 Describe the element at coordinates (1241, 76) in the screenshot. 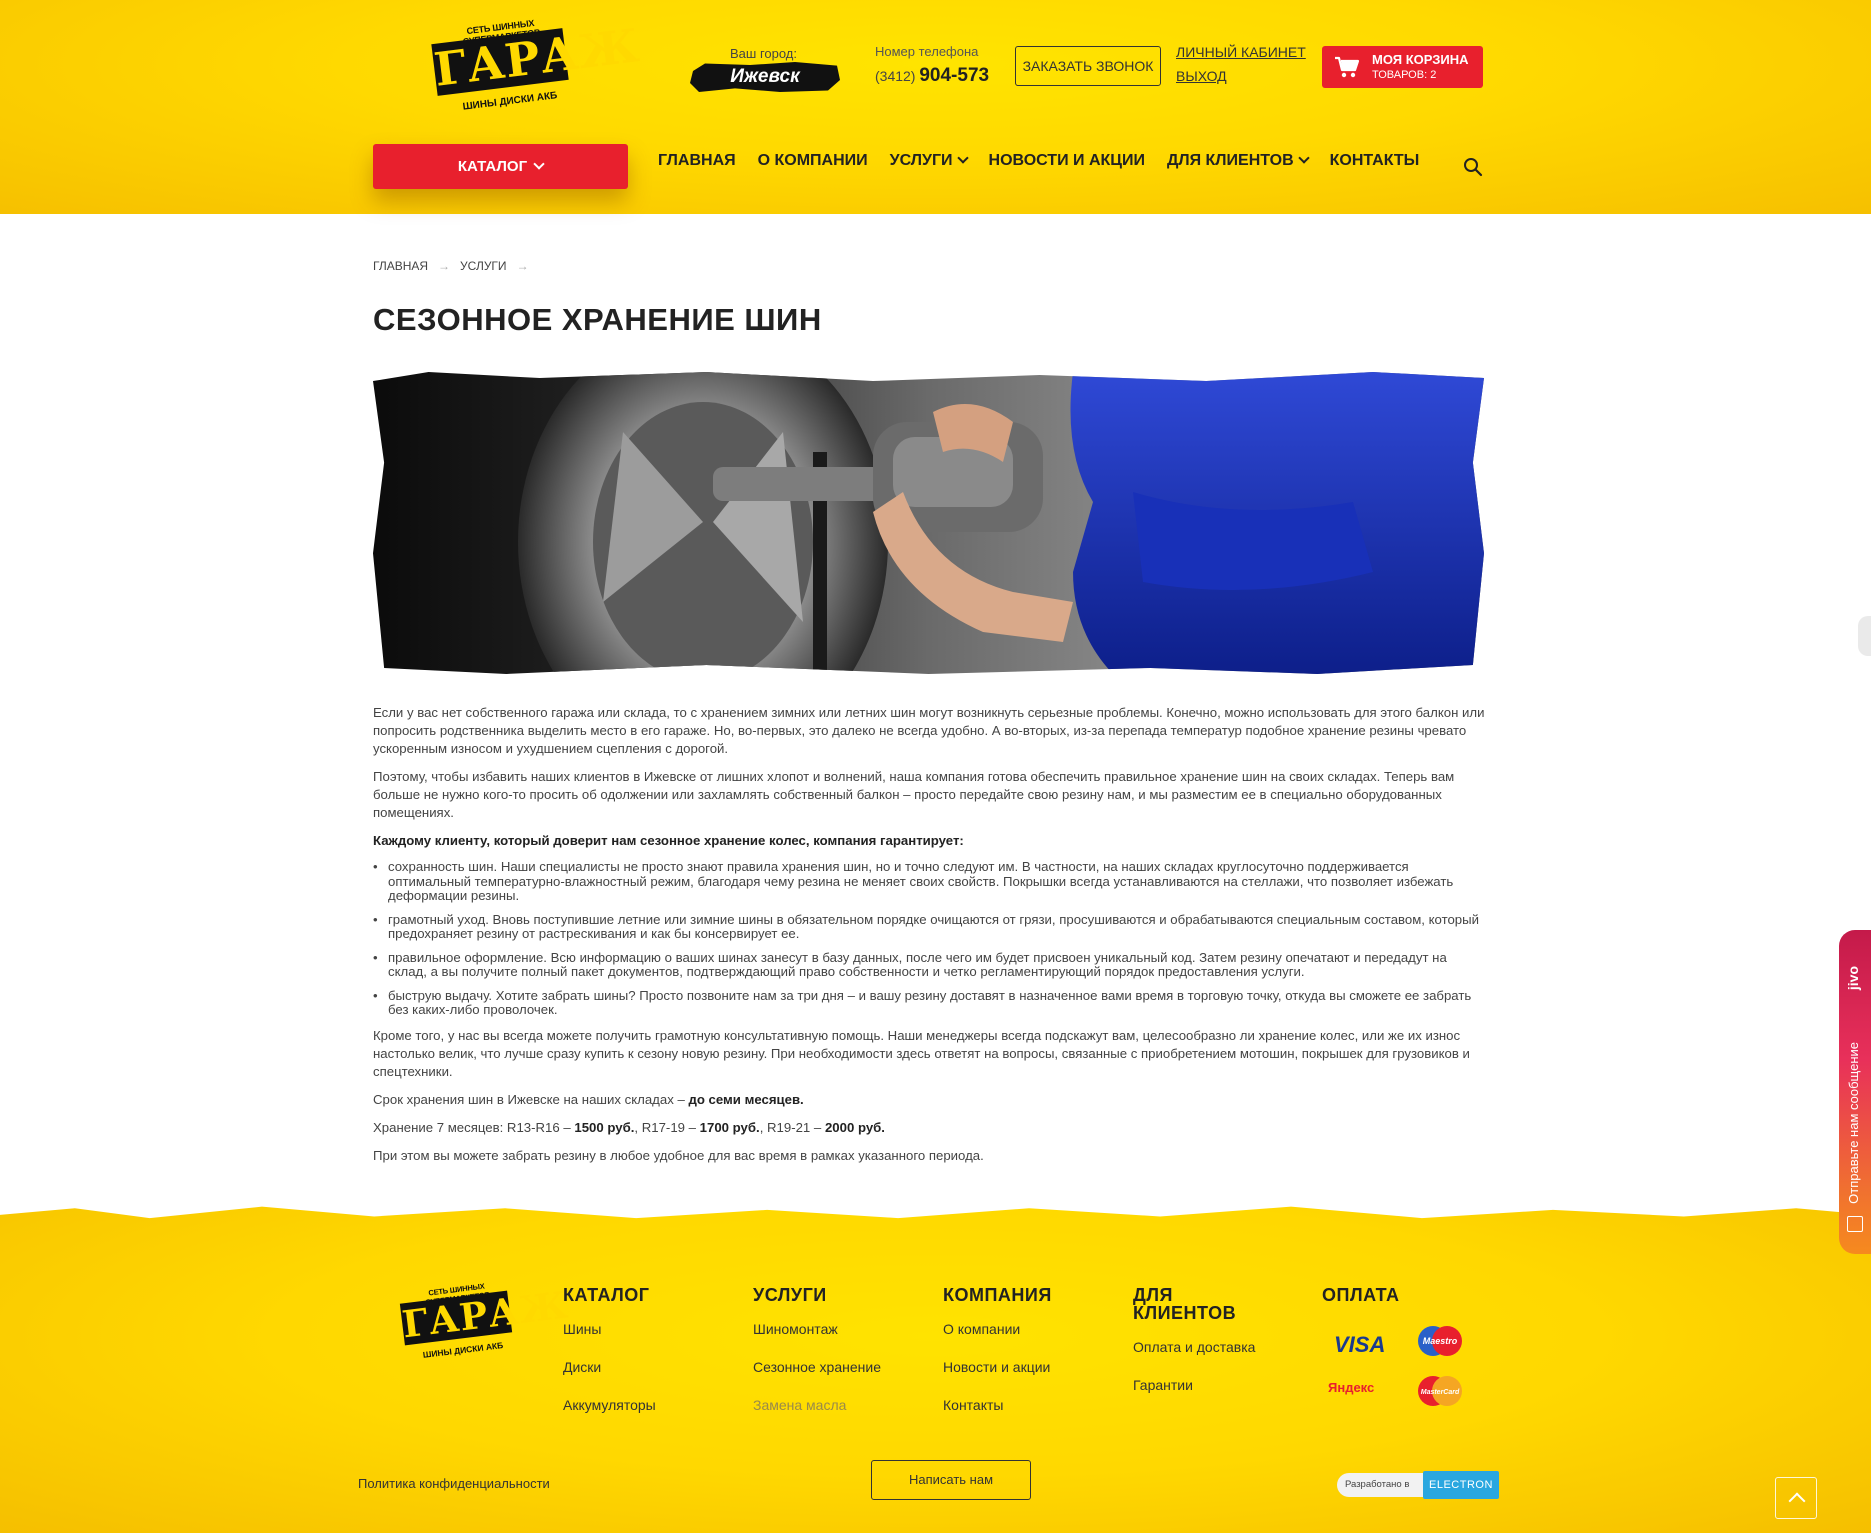

I see `logout-link: ВЫХОД` at that location.